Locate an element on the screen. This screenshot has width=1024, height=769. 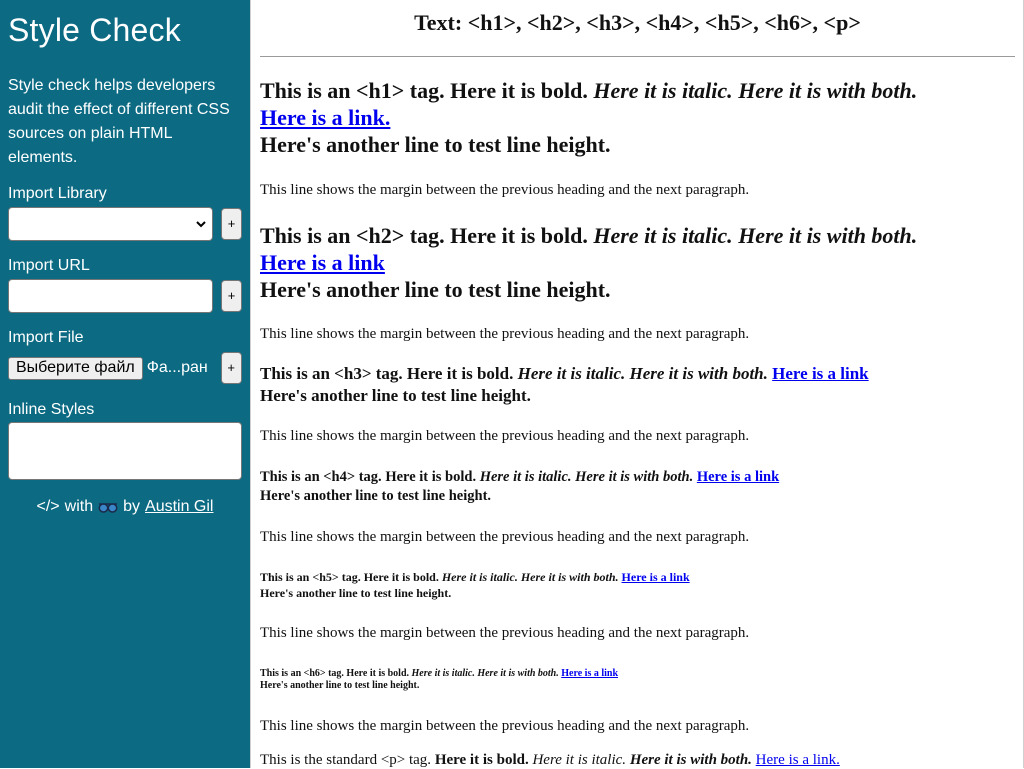
import-file-add-button: + is located at coordinates (231, 368).